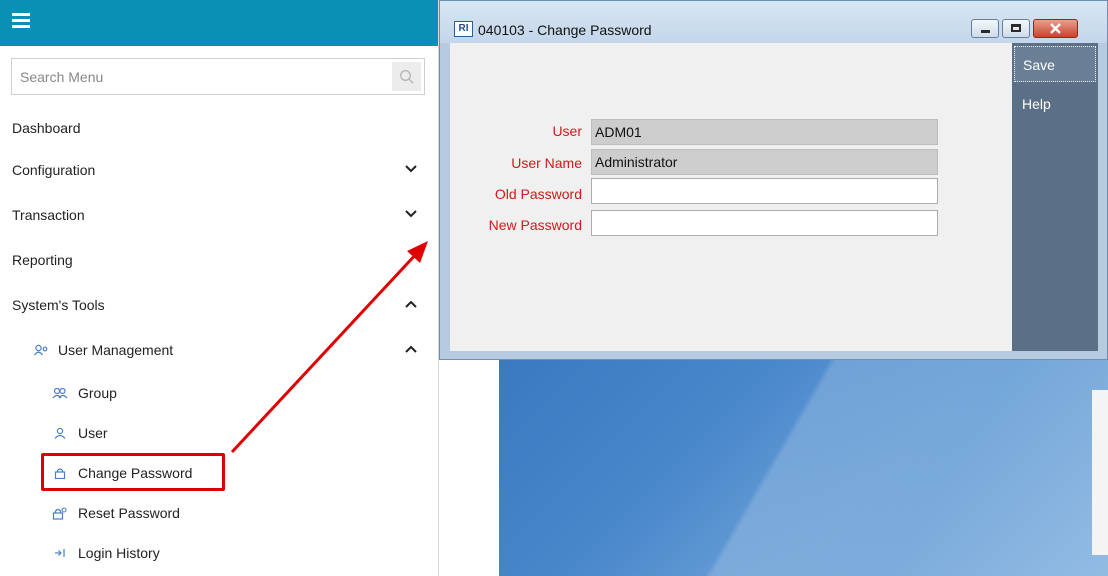 Image resolution: width=1108 pixels, height=576 pixels. Describe the element at coordinates (60, 553) in the screenshot. I see `login-icon` at that location.